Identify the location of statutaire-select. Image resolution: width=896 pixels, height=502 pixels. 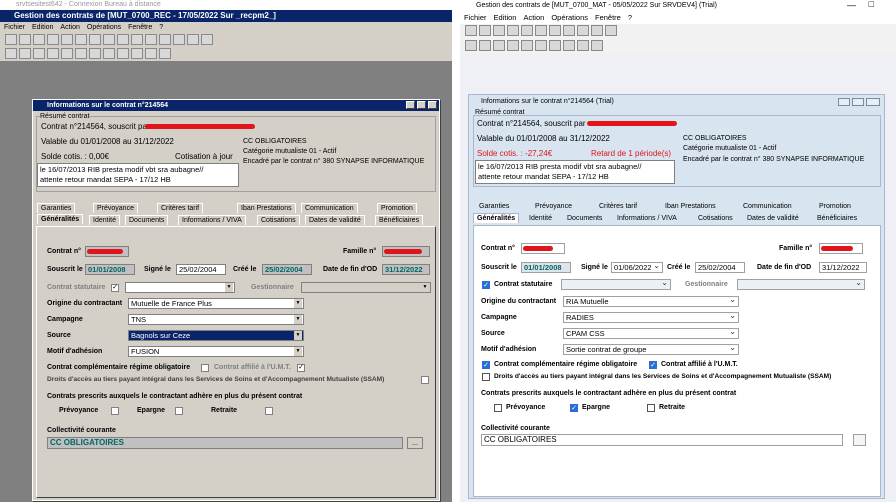
(616, 284).